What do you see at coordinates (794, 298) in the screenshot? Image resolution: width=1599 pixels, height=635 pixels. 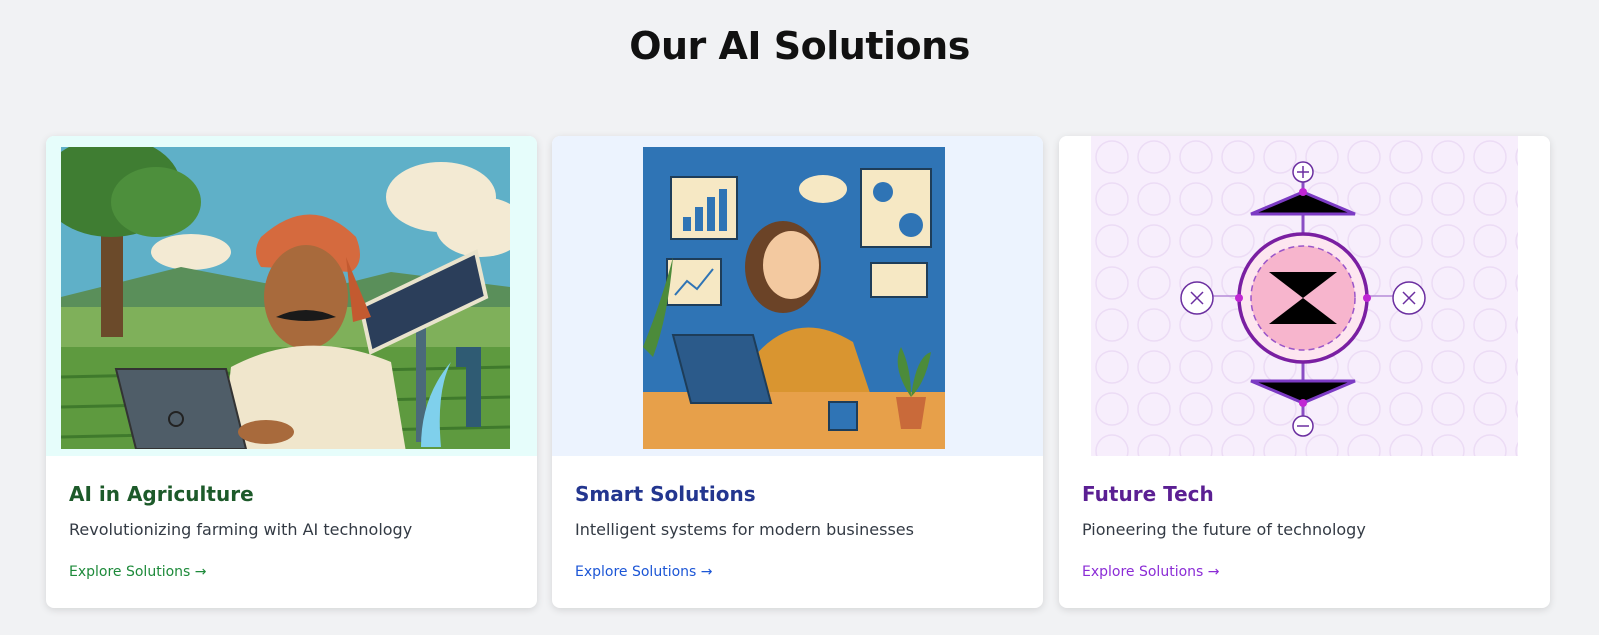 I see `businesswoman-illustration` at bounding box center [794, 298].